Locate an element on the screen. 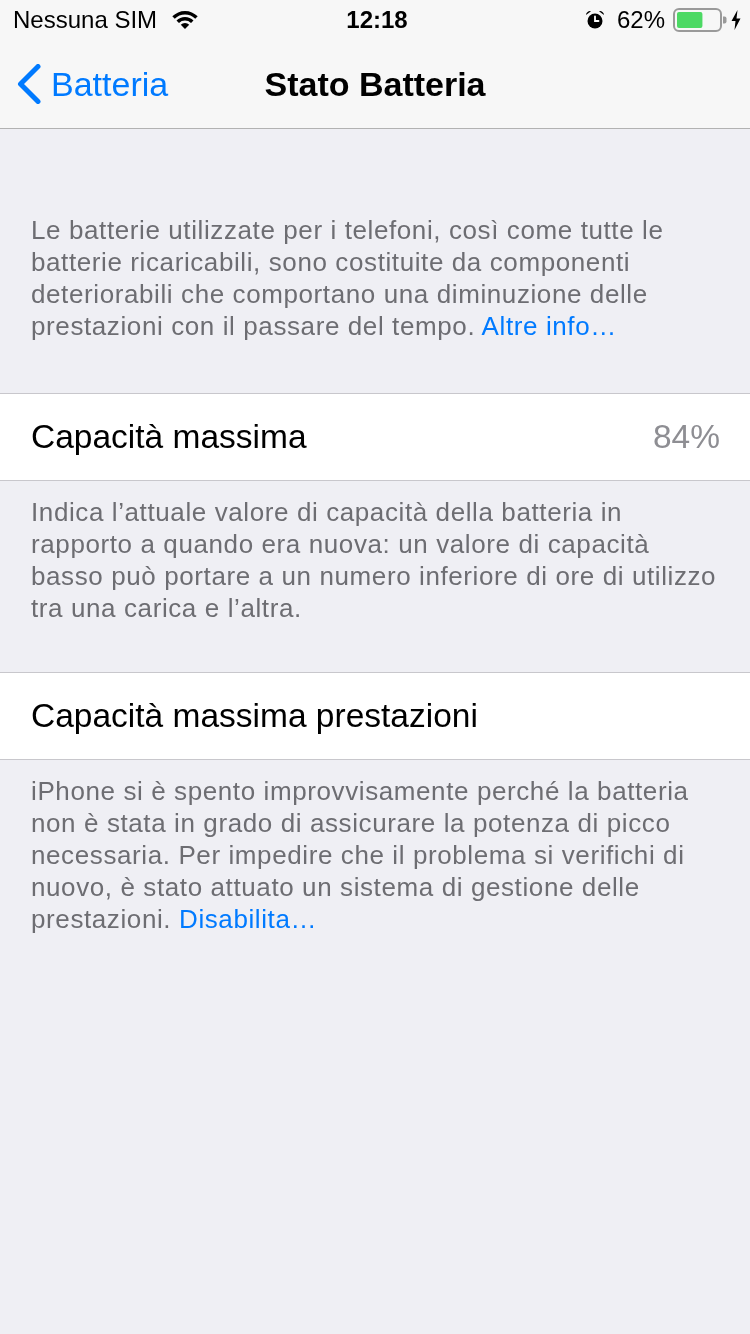 The width and height of the screenshot is (750, 1334). footer-note: Indica l’attuale valore di capacità della batteria in rapporto a quando era nuova: un valore di capacità basso può portare a un numero inferiore di ore di utilizzo tra una carica e l’altra. is located at coordinates (374, 560).